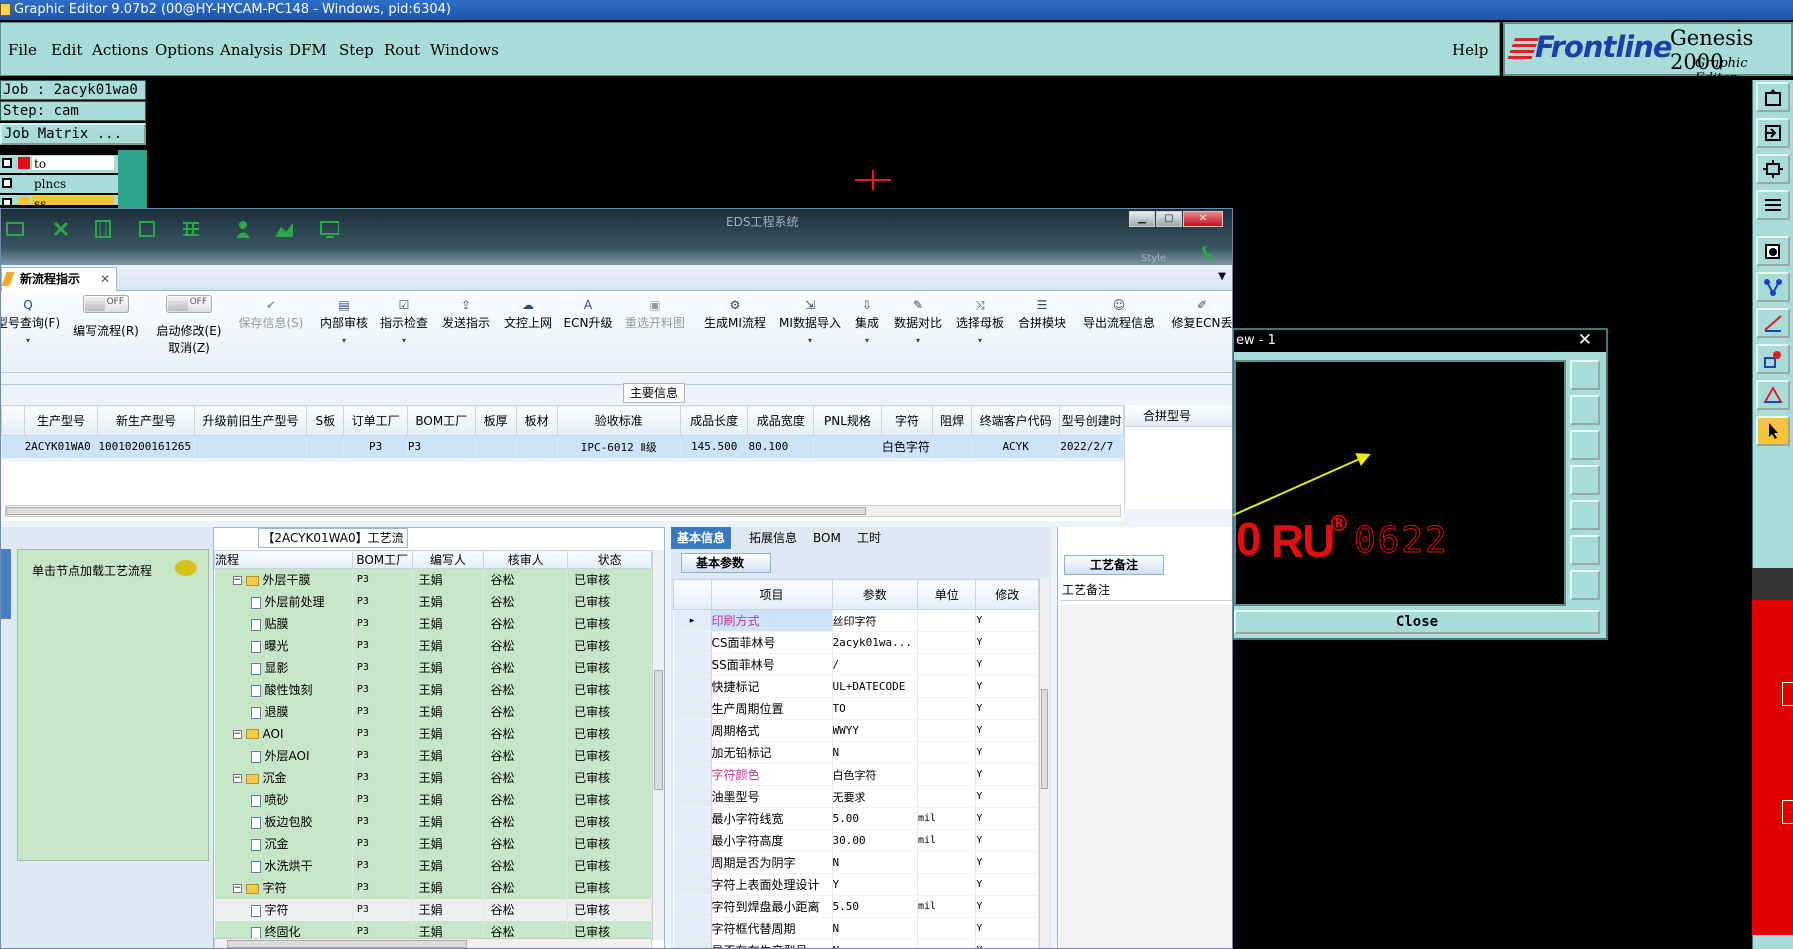 The width and height of the screenshot is (1793, 949). Describe the element at coordinates (120, 50) in the screenshot. I see `menu-actions: Actions` at that location.